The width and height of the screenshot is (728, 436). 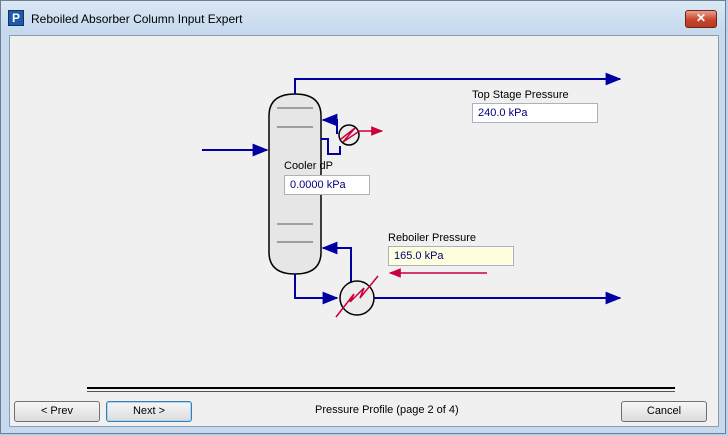 I want to click on top-stage-pressure-input: 240.0 kPa, so click(x=535, y=113).